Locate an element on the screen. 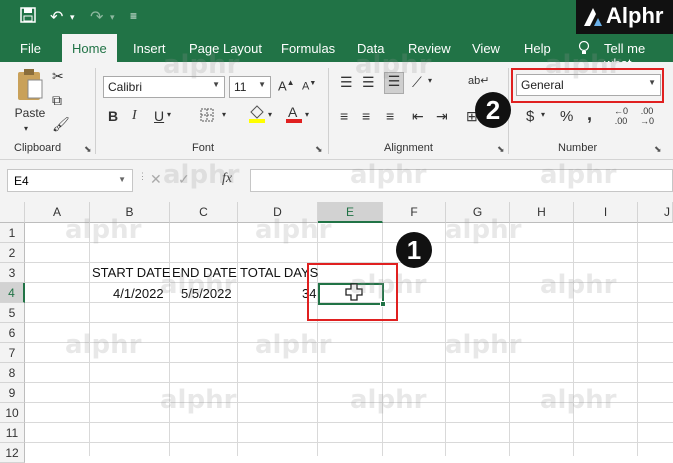 The width and height of the screenshot is (673, 463). fill-color-icon is located at coordinates (257, 115).